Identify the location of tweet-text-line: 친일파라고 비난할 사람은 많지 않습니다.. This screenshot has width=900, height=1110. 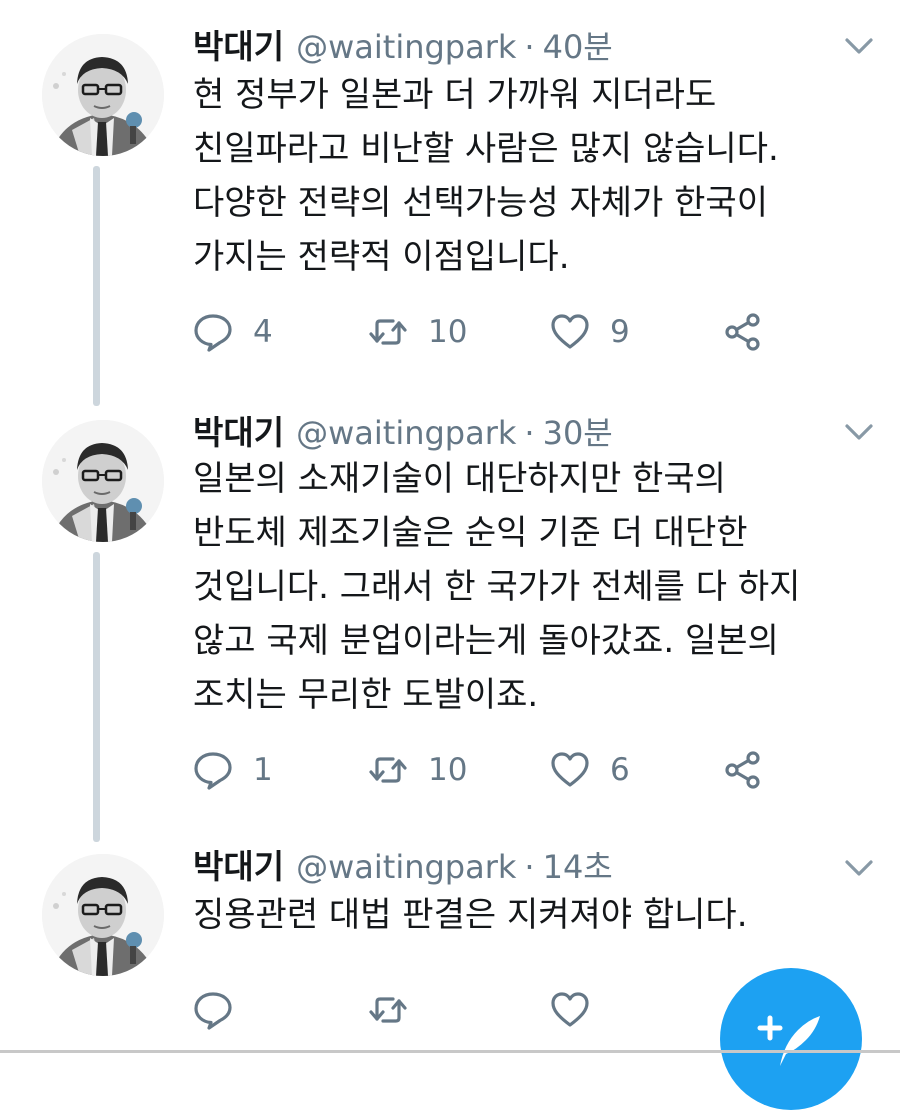
(486, 149).